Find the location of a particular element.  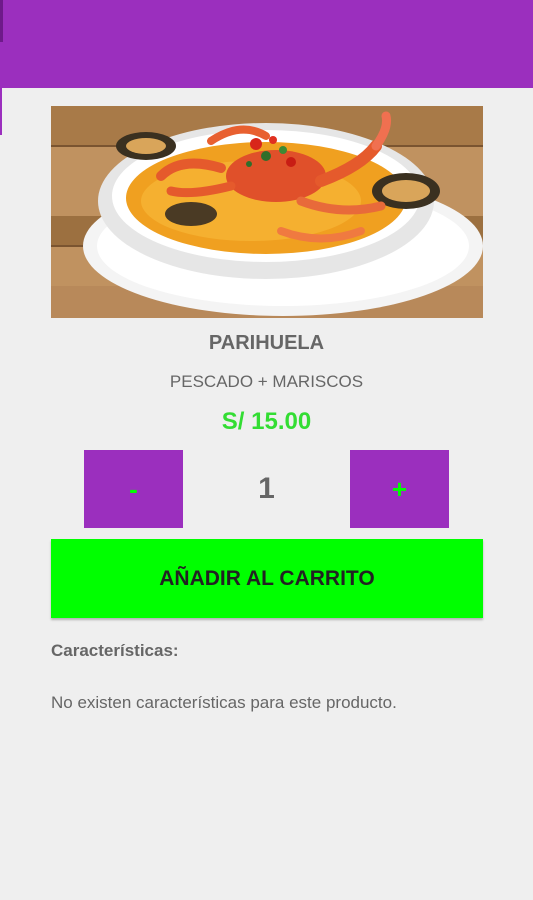

edge-marker is located at coordinates (1, 111).